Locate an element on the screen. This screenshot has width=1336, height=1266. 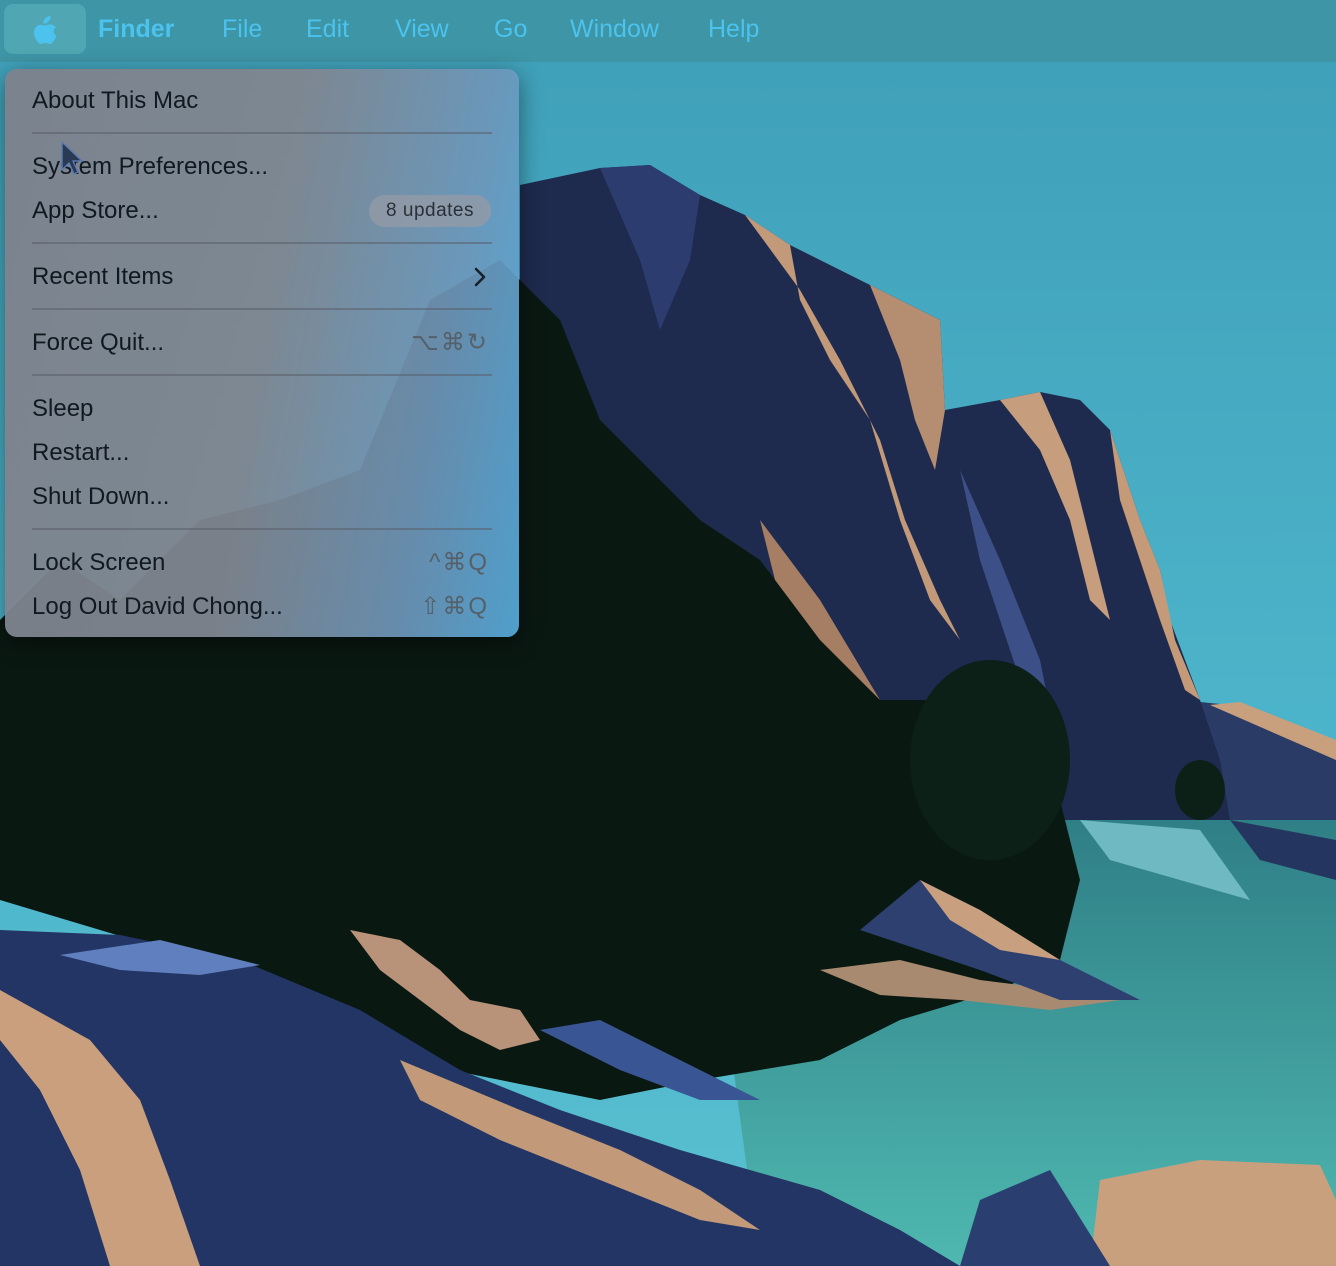
menu-item-label: Recent Items is located at coordinates (103, 276).